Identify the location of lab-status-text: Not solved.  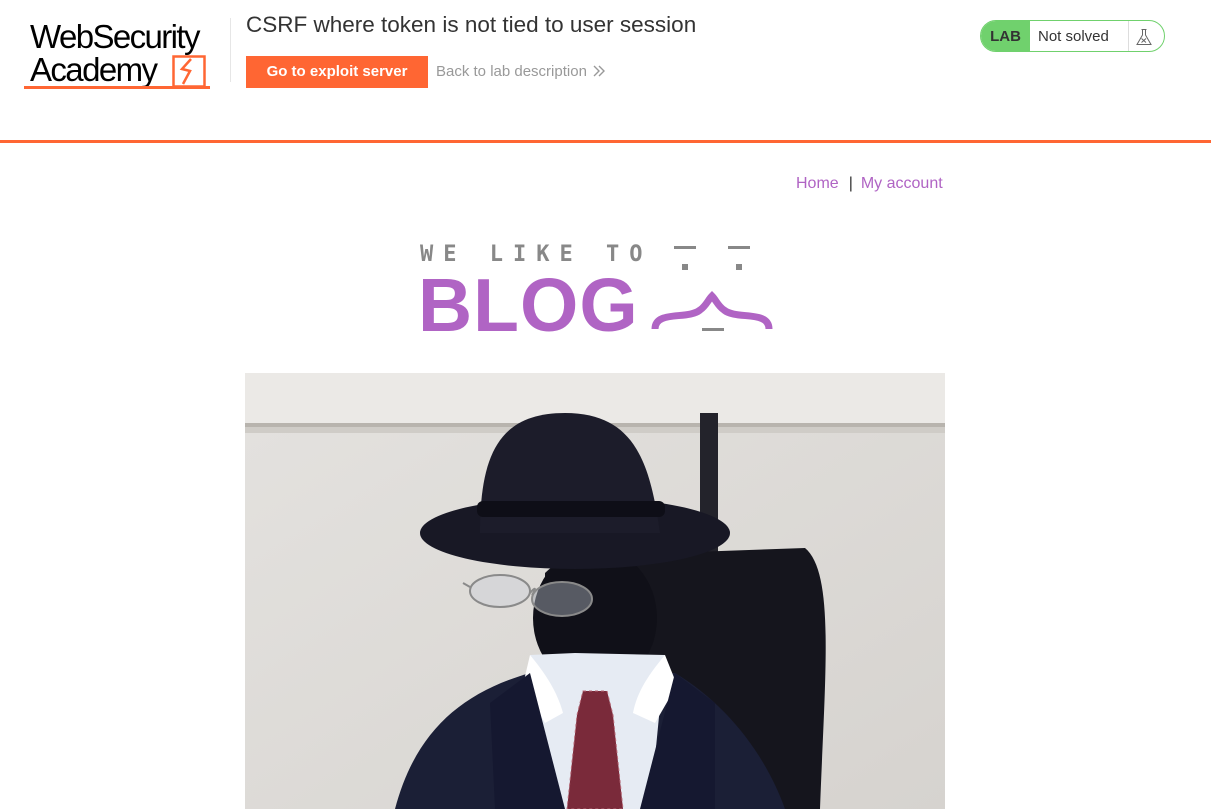
(1073, 36).